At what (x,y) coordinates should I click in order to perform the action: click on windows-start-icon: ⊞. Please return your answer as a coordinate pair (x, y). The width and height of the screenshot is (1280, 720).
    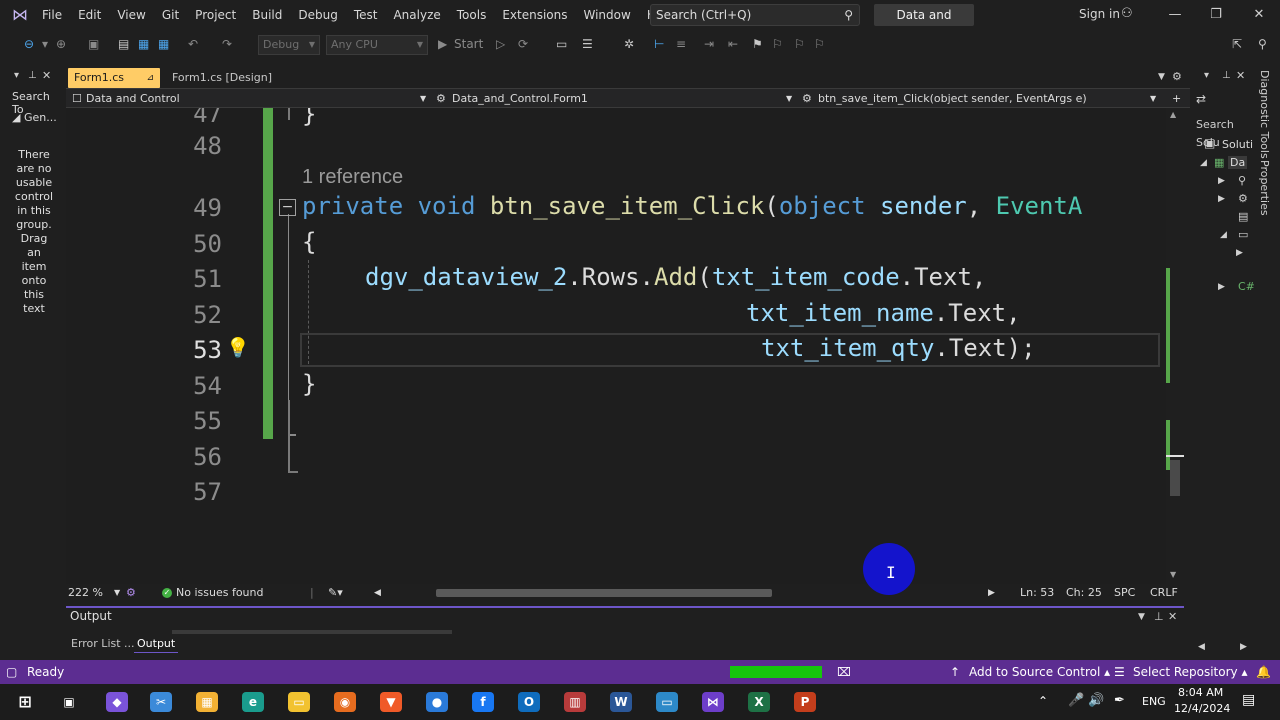
    Looking at the image, I should click on (25, 702).